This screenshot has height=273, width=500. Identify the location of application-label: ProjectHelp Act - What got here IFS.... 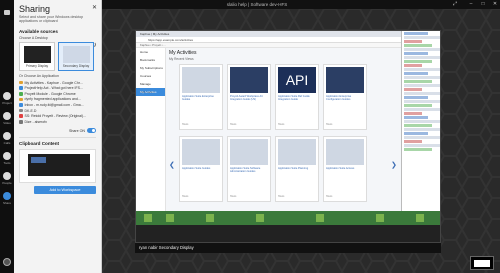
(53, 88).